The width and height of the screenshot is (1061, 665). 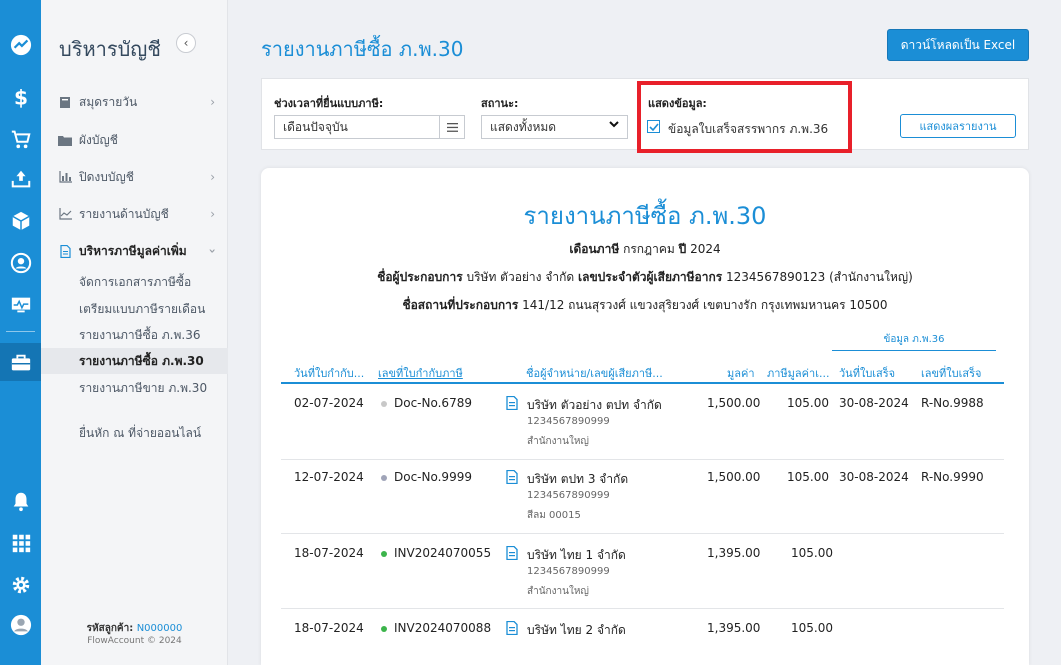 What do you see at coordinates (451, 127) in the screenshot?
I see `list-picker-icon` at bounding box center [451, 127].